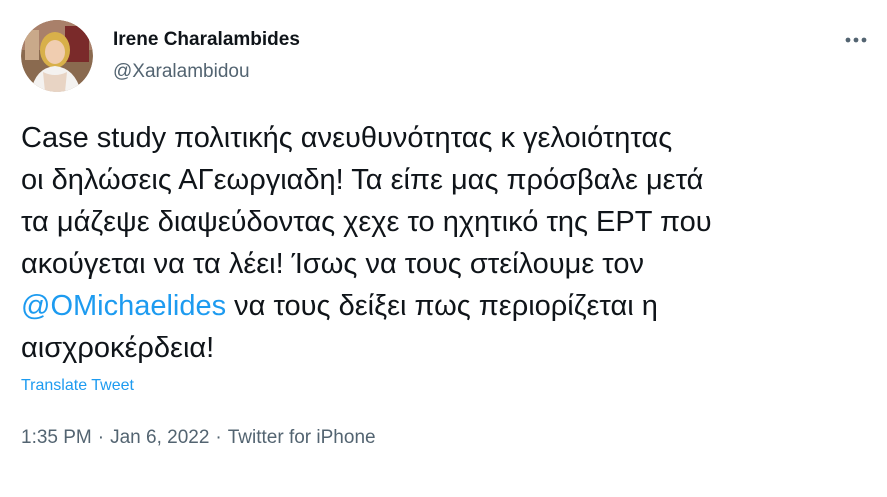  I want to click on avatar, so click(57, 56).